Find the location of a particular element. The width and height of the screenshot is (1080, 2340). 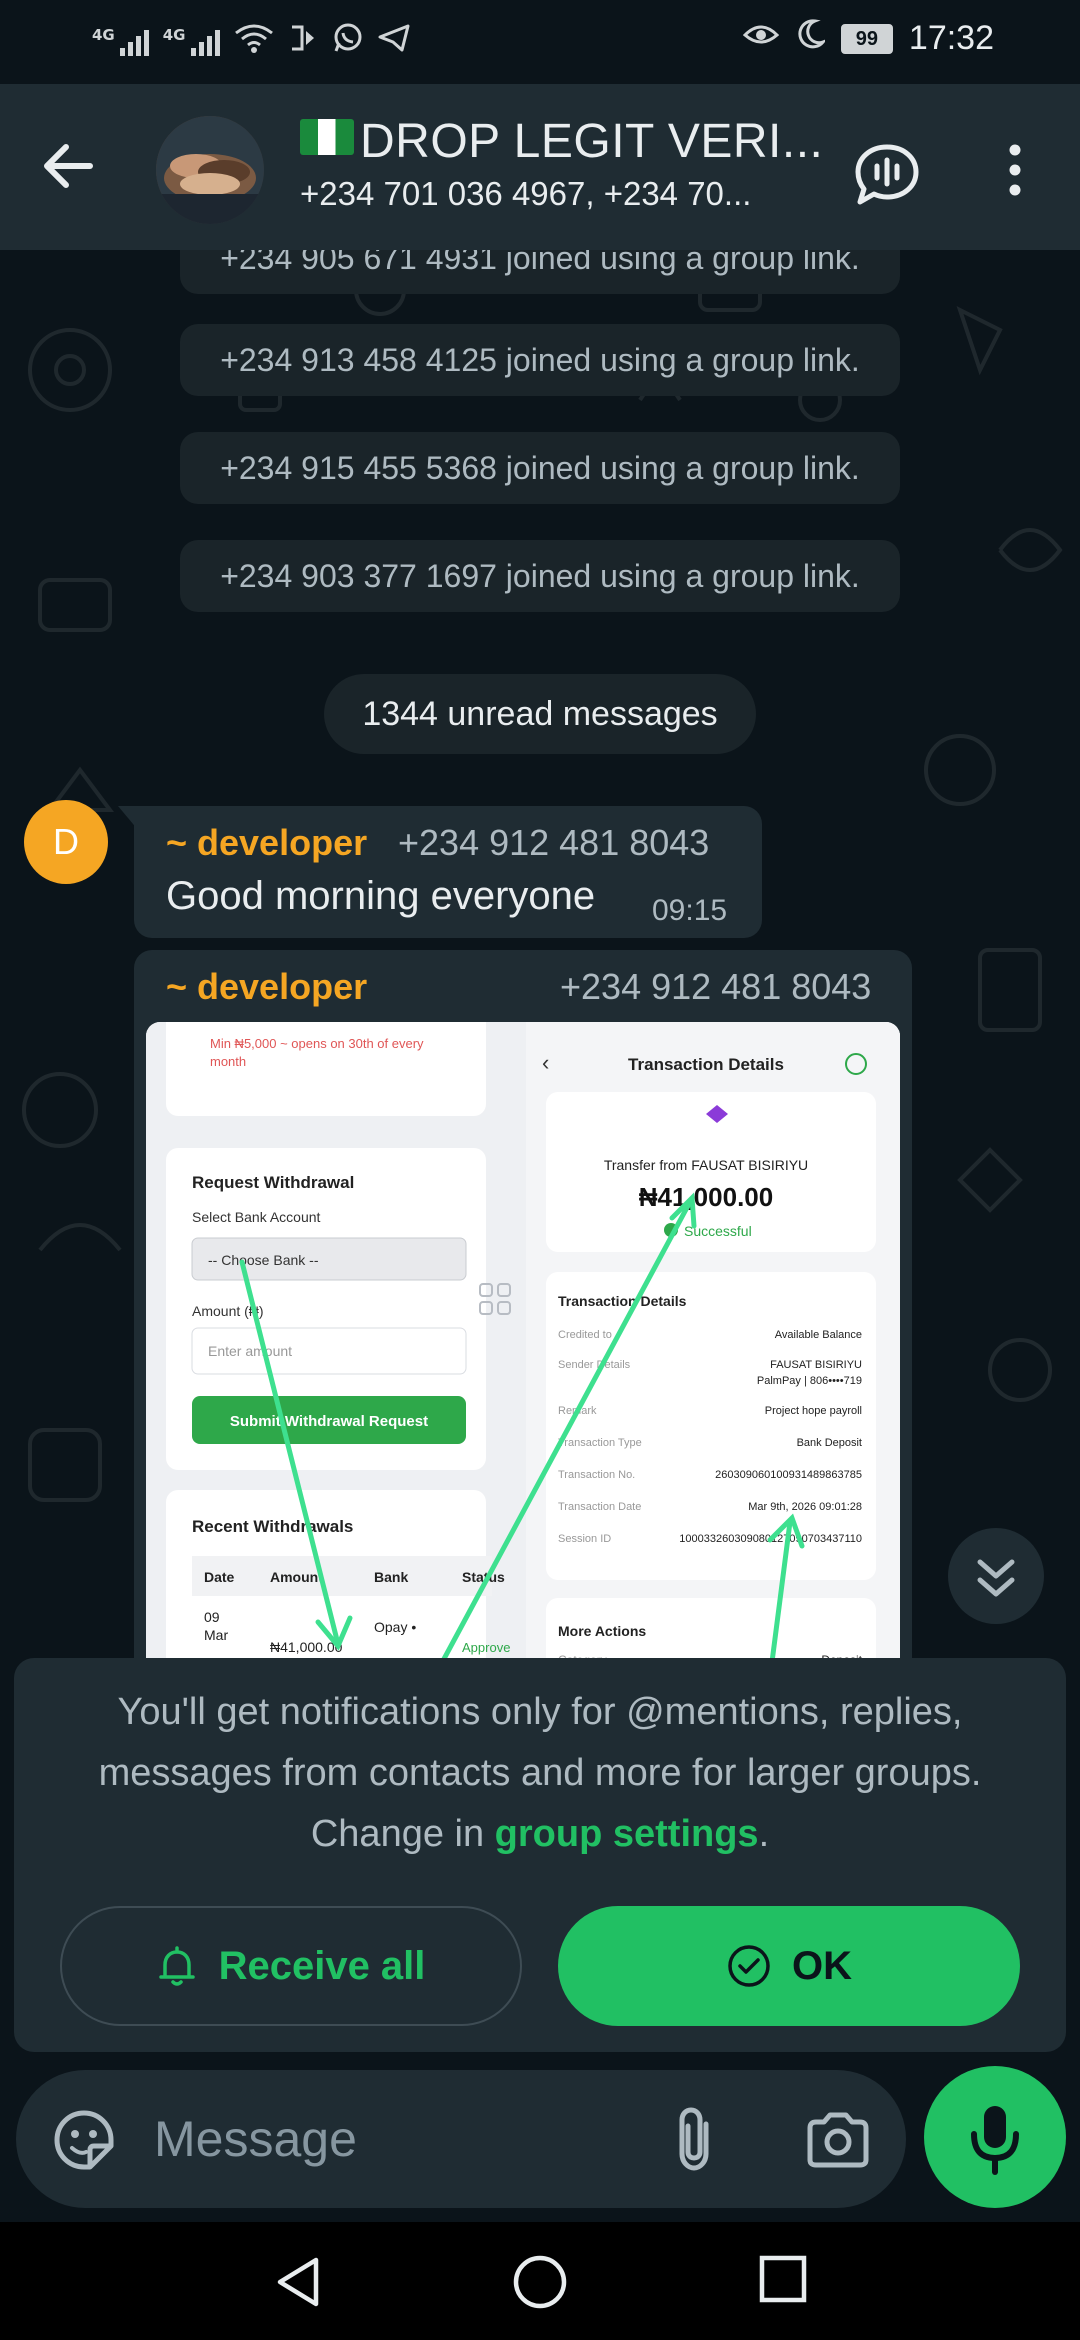

svg-text: Sender Details is located at coordinates (594, 1365).